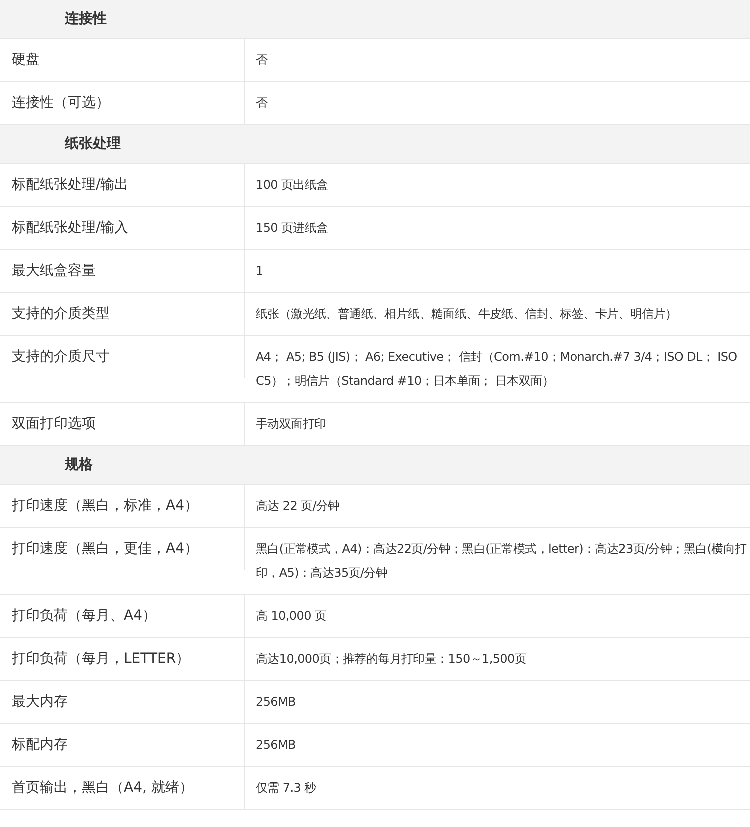 The width and height of the screenshot is (750, 827). Describe the element at coordinates (375, 465) in the screenshot. I see `section-header: 规格` at that location.